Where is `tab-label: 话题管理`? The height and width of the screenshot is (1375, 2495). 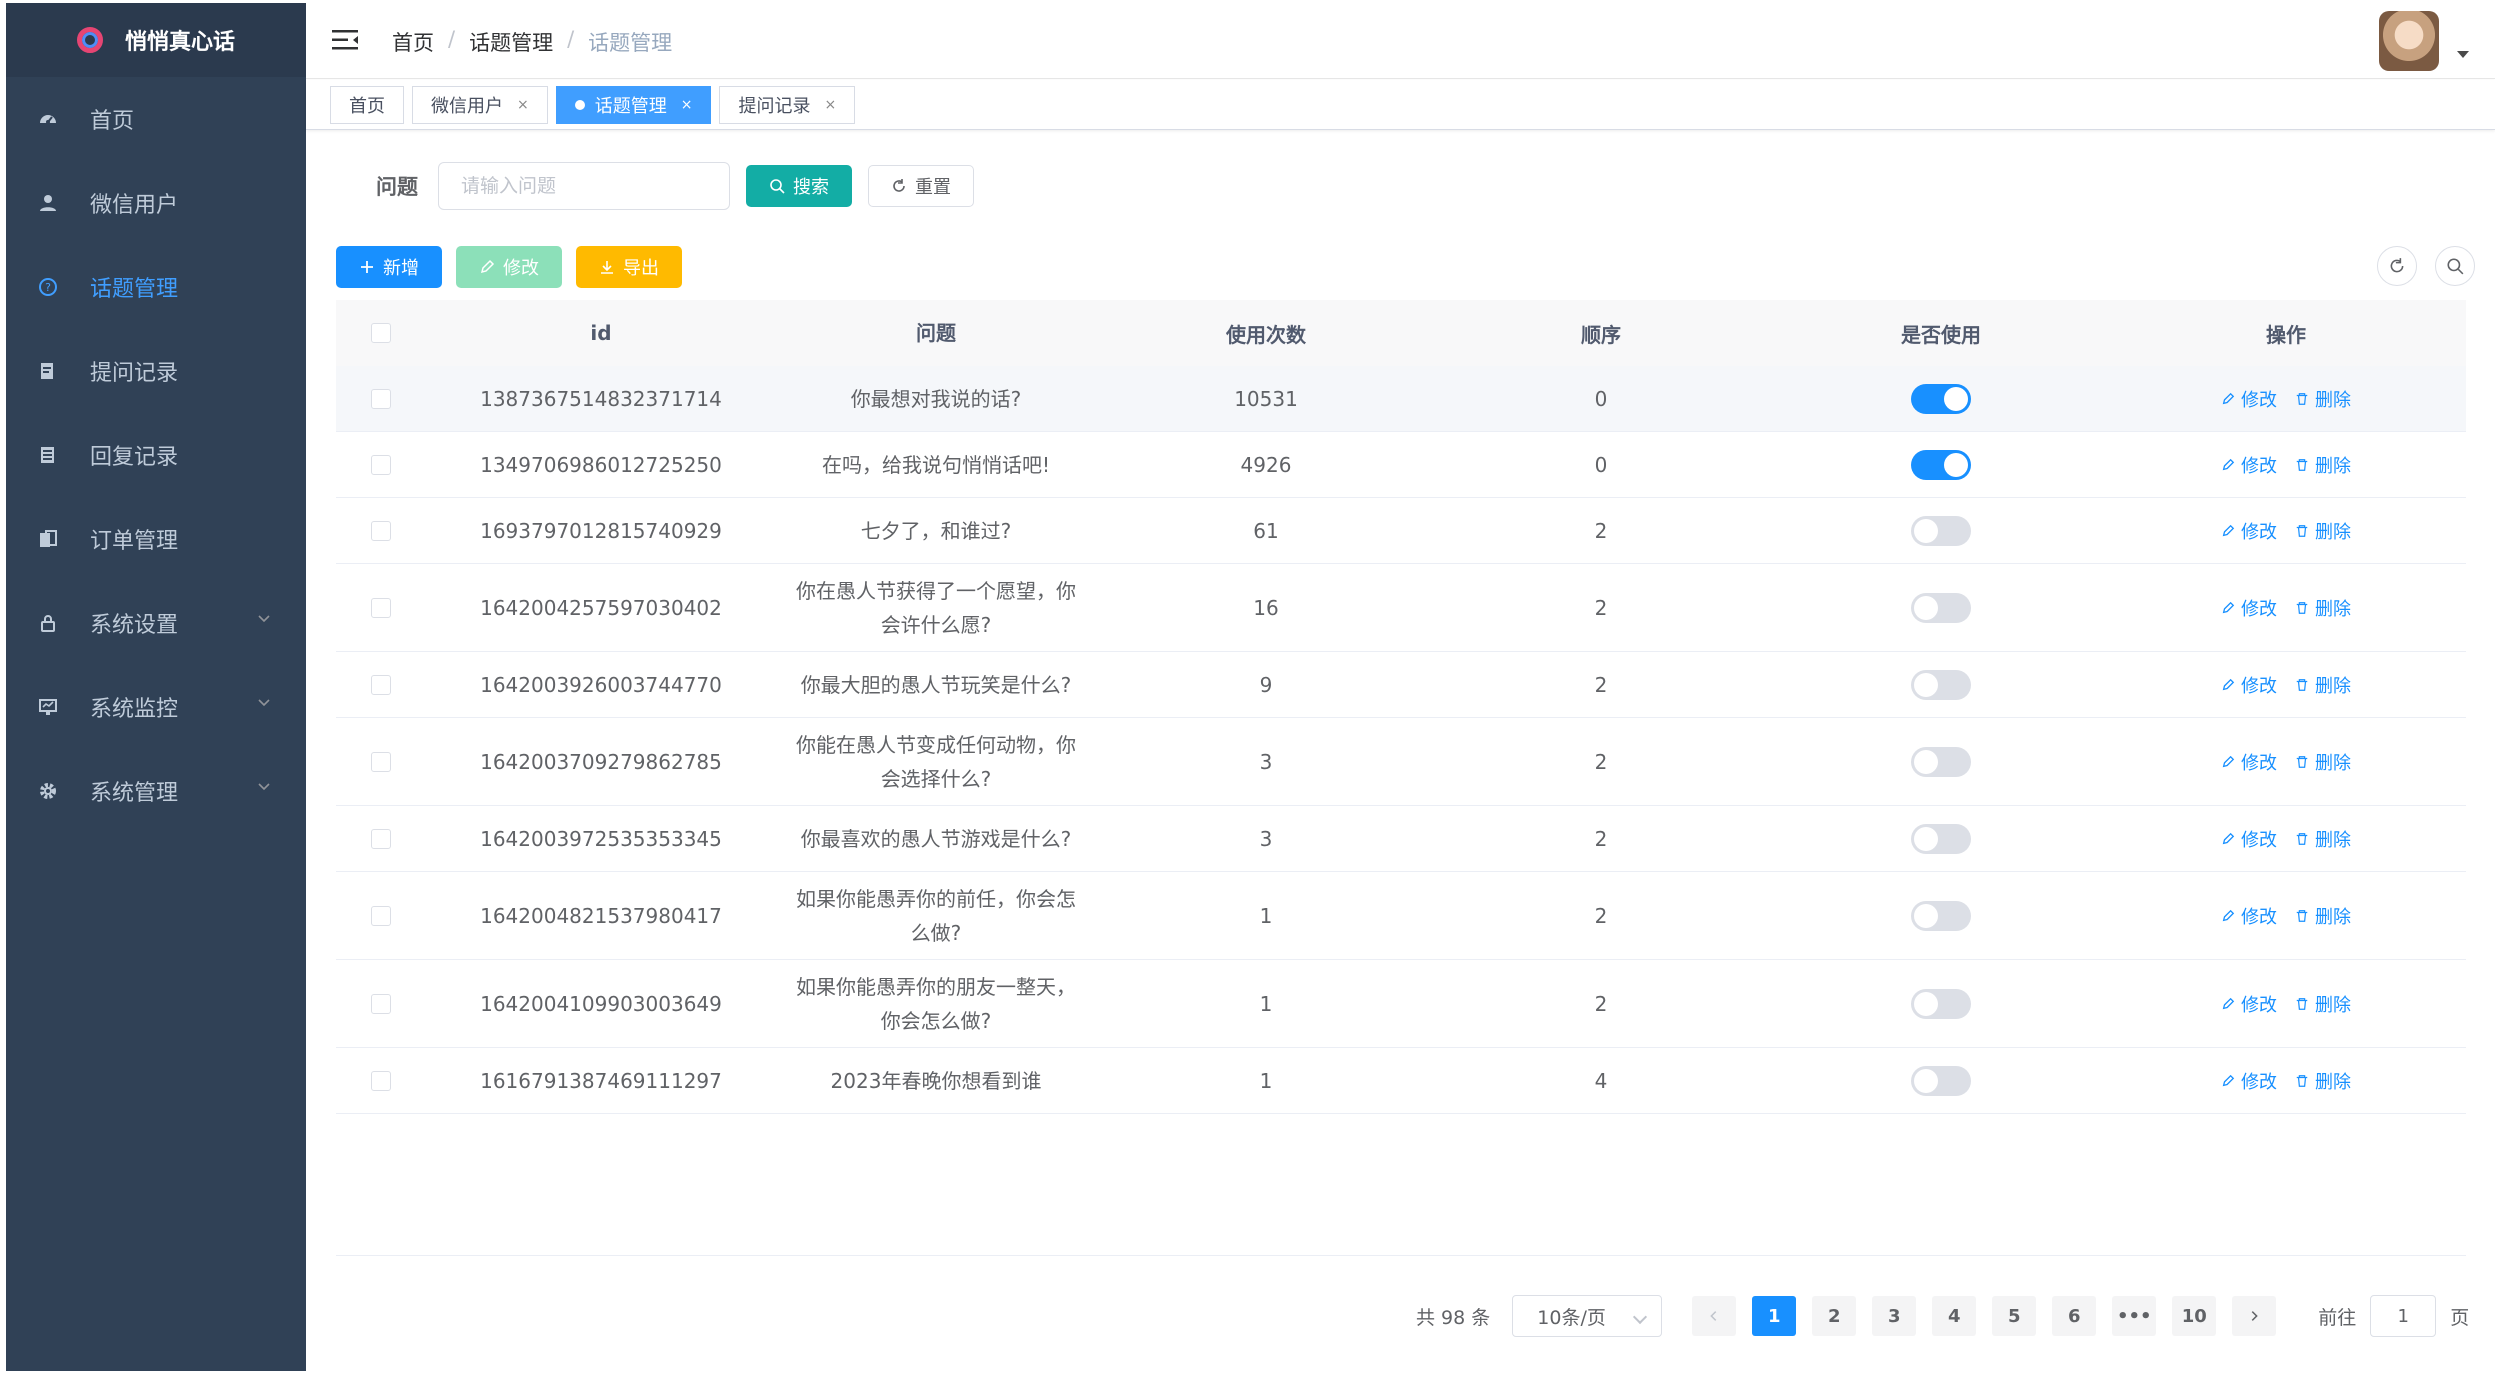 tab-label: 话题管理 is located at coordinates (630, 106).